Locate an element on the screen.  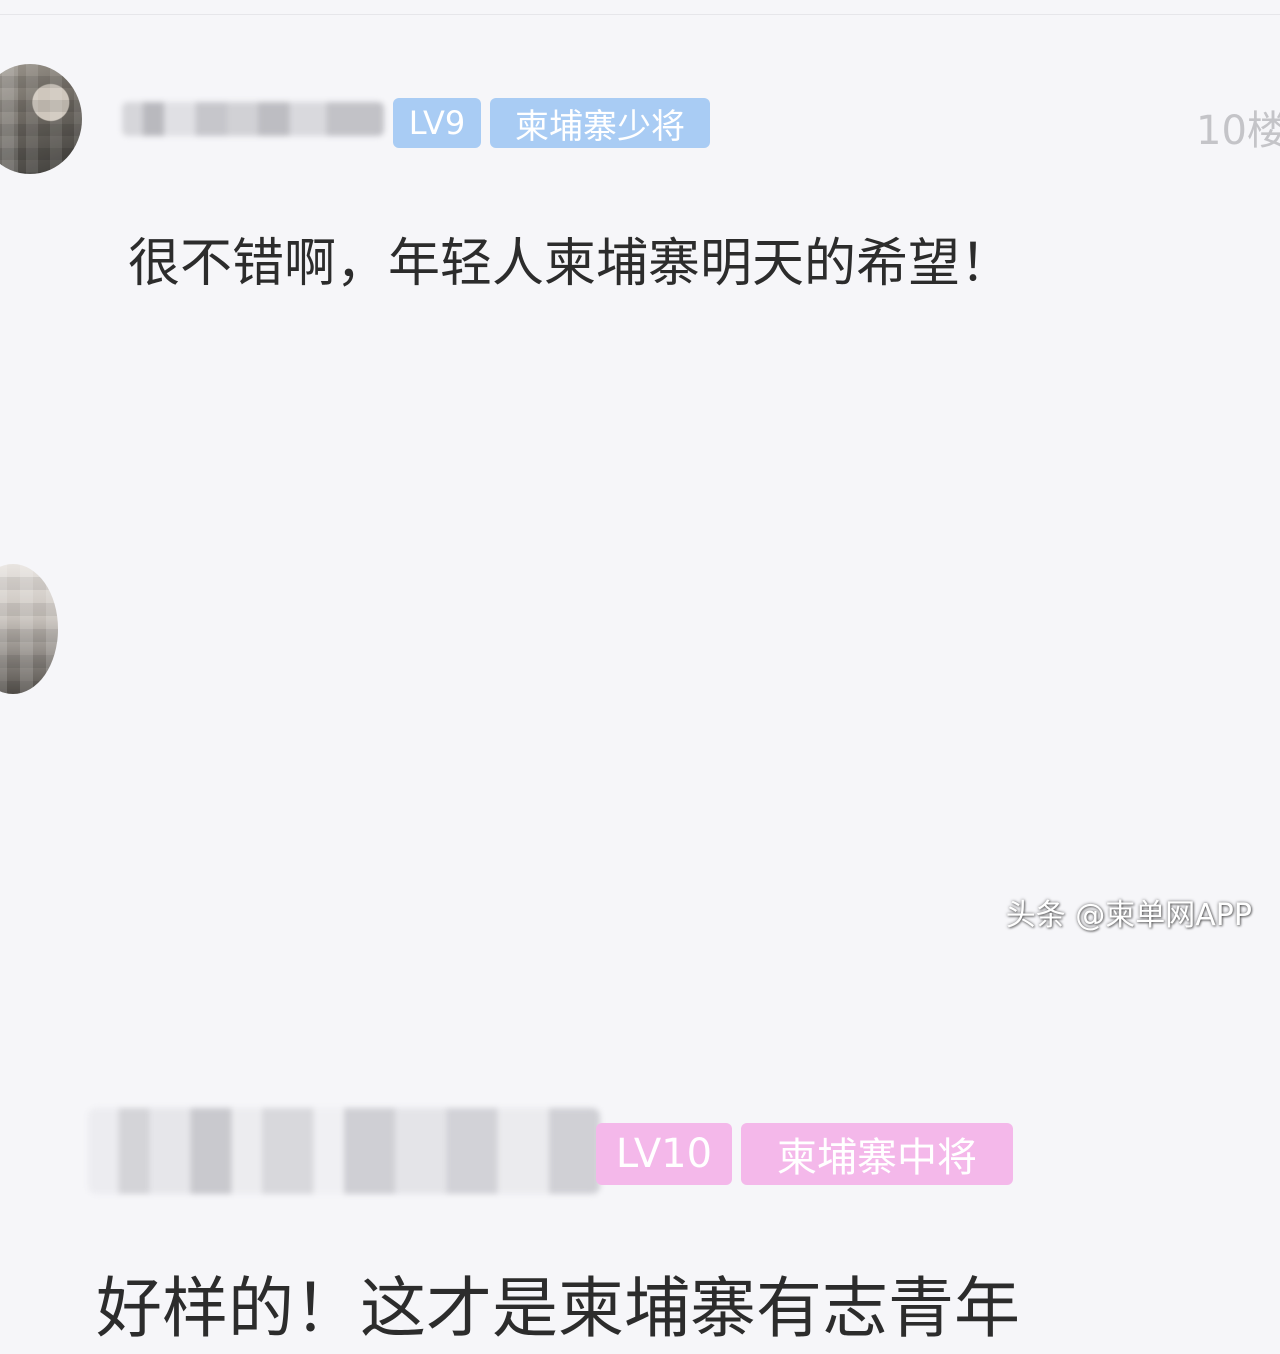
level-badge: LV9 is located at coordinates (437, 123).